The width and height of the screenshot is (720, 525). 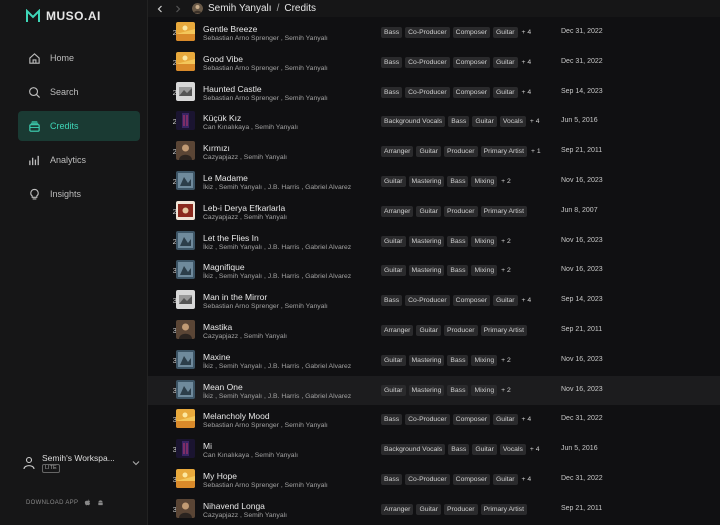 What do you see at coordinates (535, 151) in the screenshot?
I see `more-roles-count: + 1` at bounding box center [535, 151].